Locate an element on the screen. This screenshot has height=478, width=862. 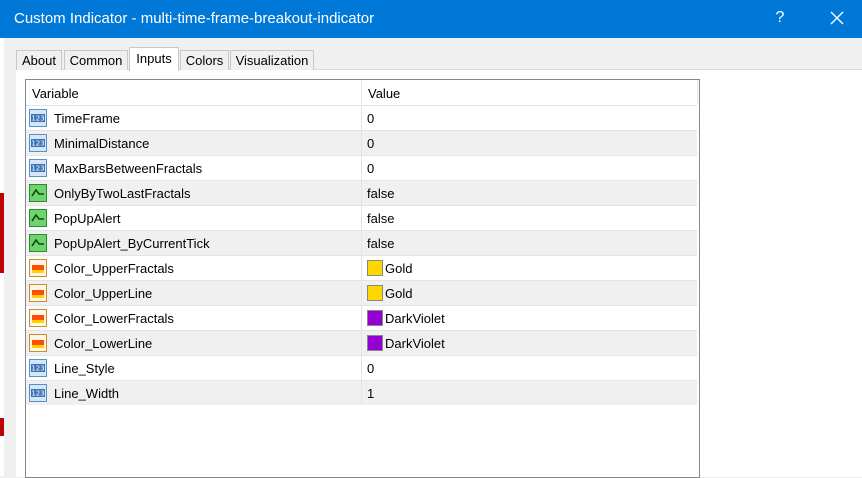
column-header-variable: Variable is located at coordinates (55, 93).